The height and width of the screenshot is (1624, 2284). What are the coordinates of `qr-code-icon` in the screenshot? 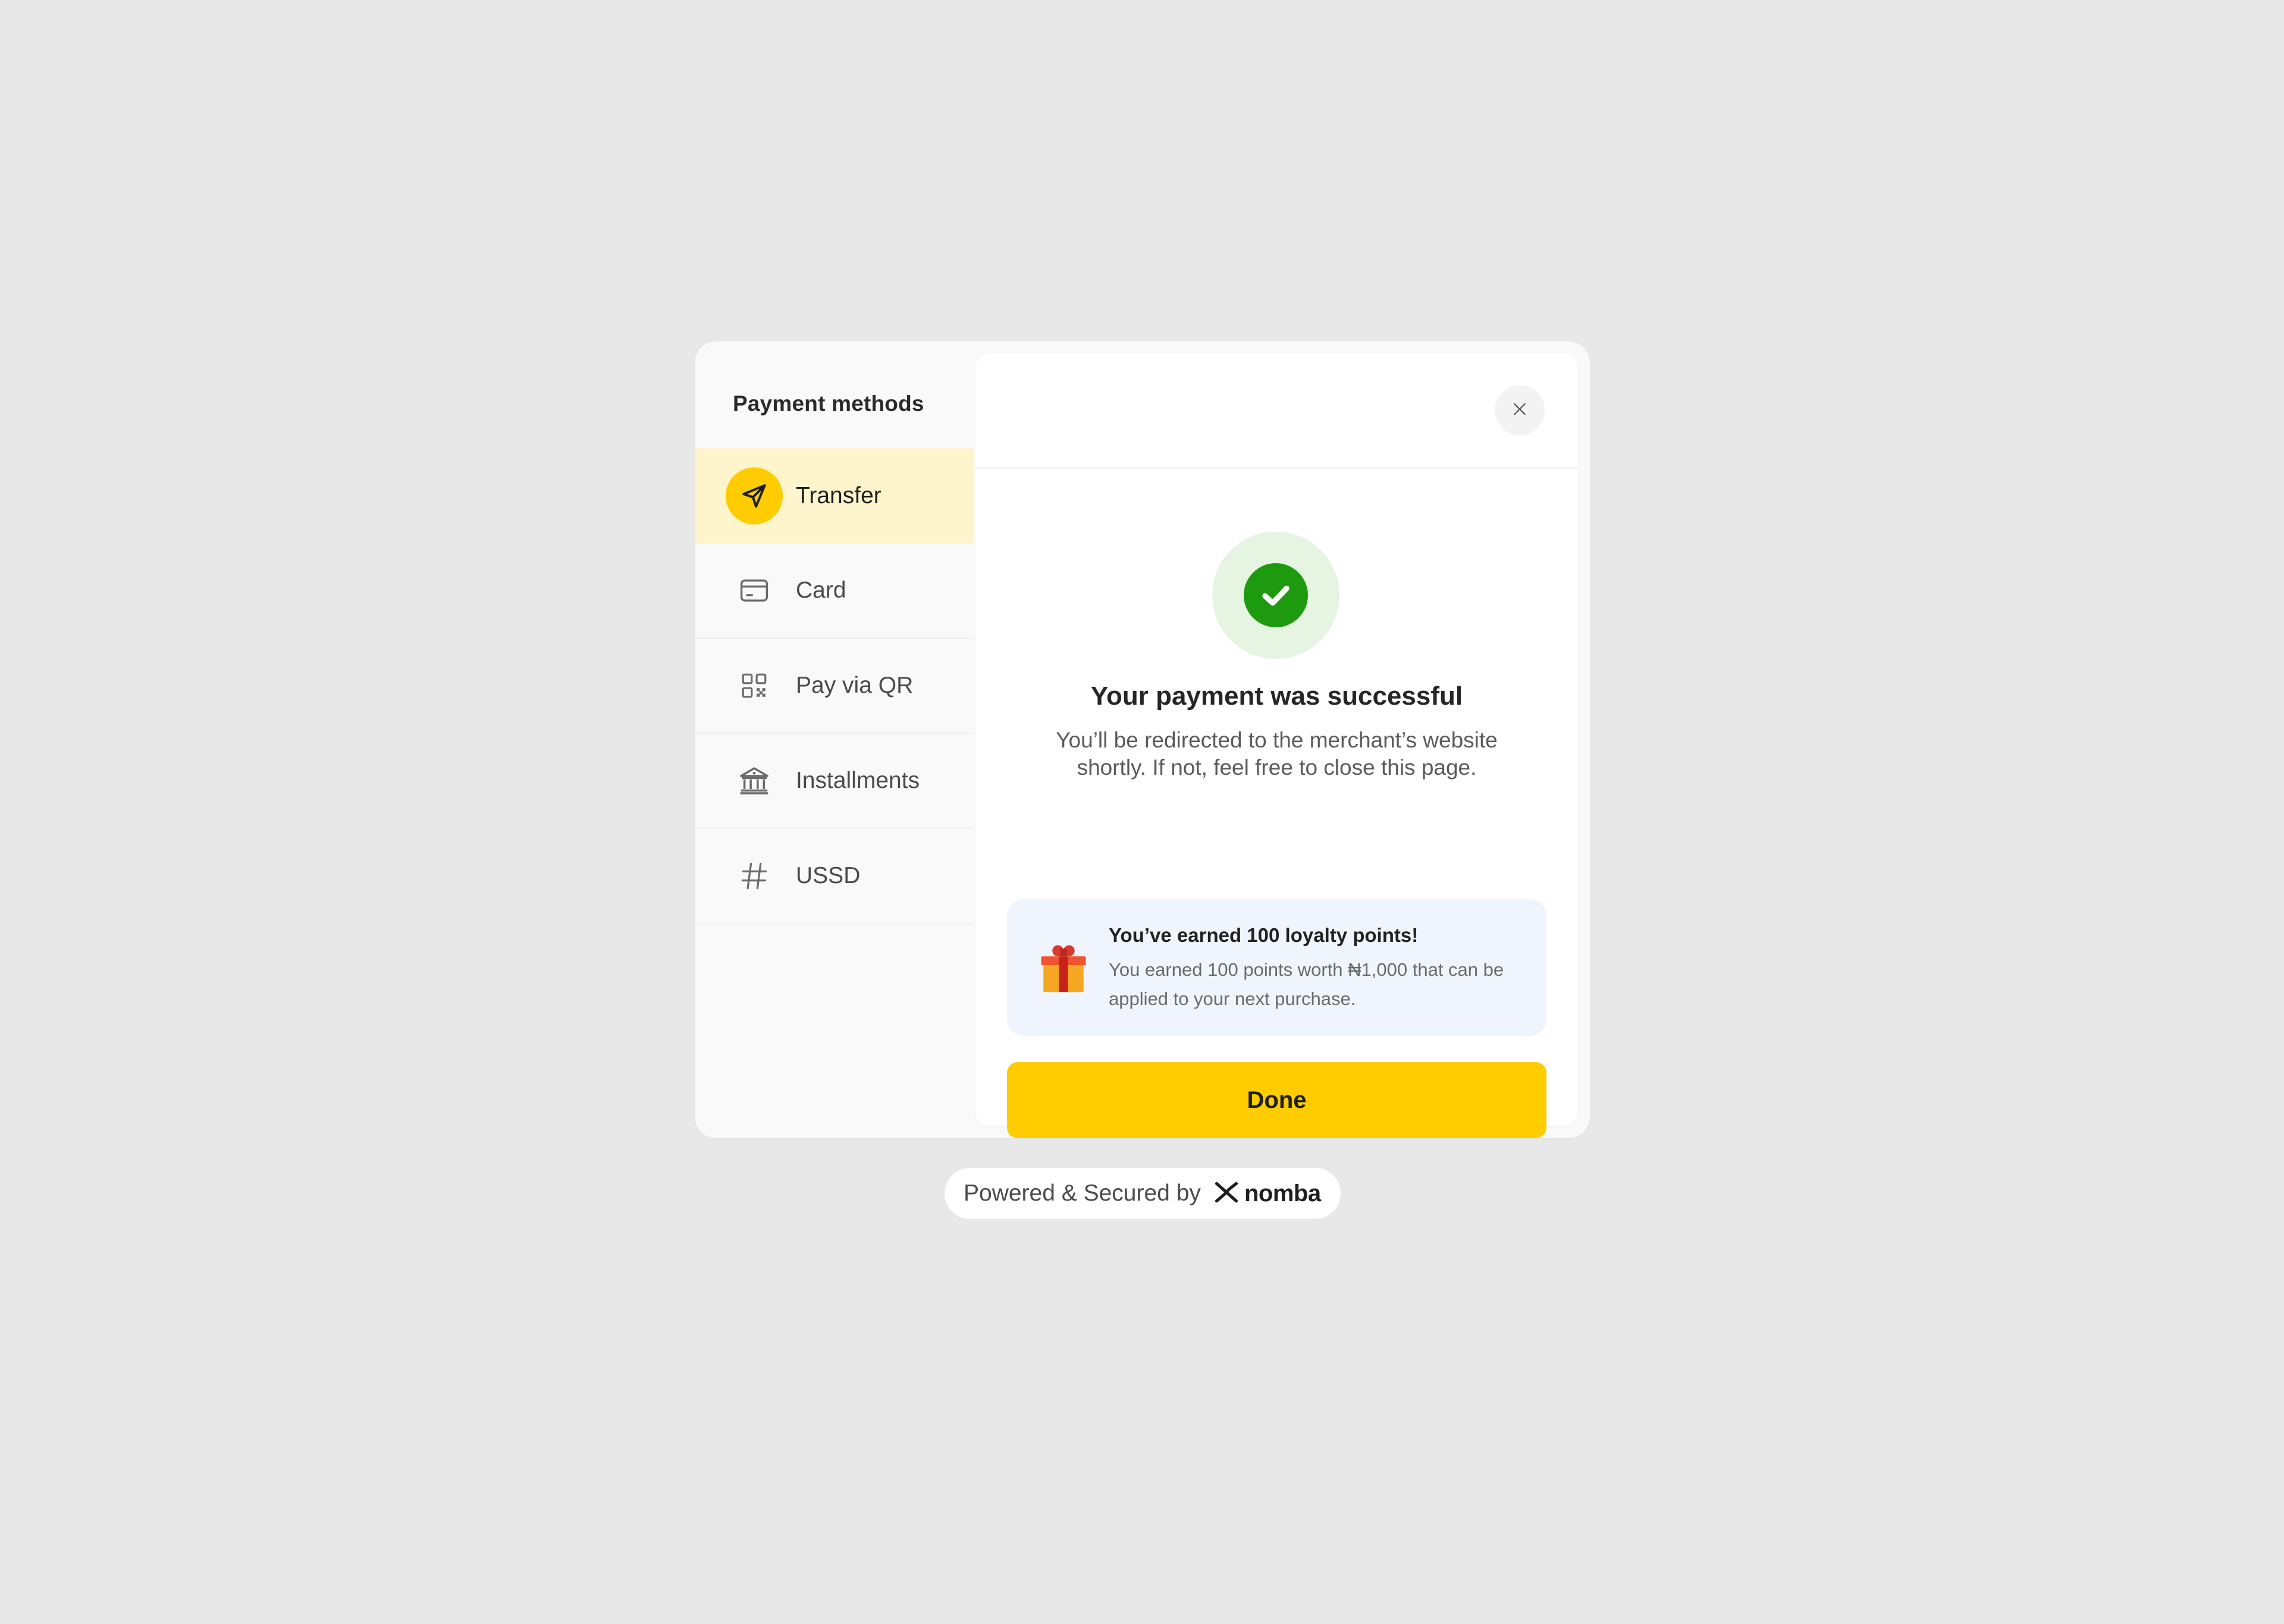 It's located at (755, 685).